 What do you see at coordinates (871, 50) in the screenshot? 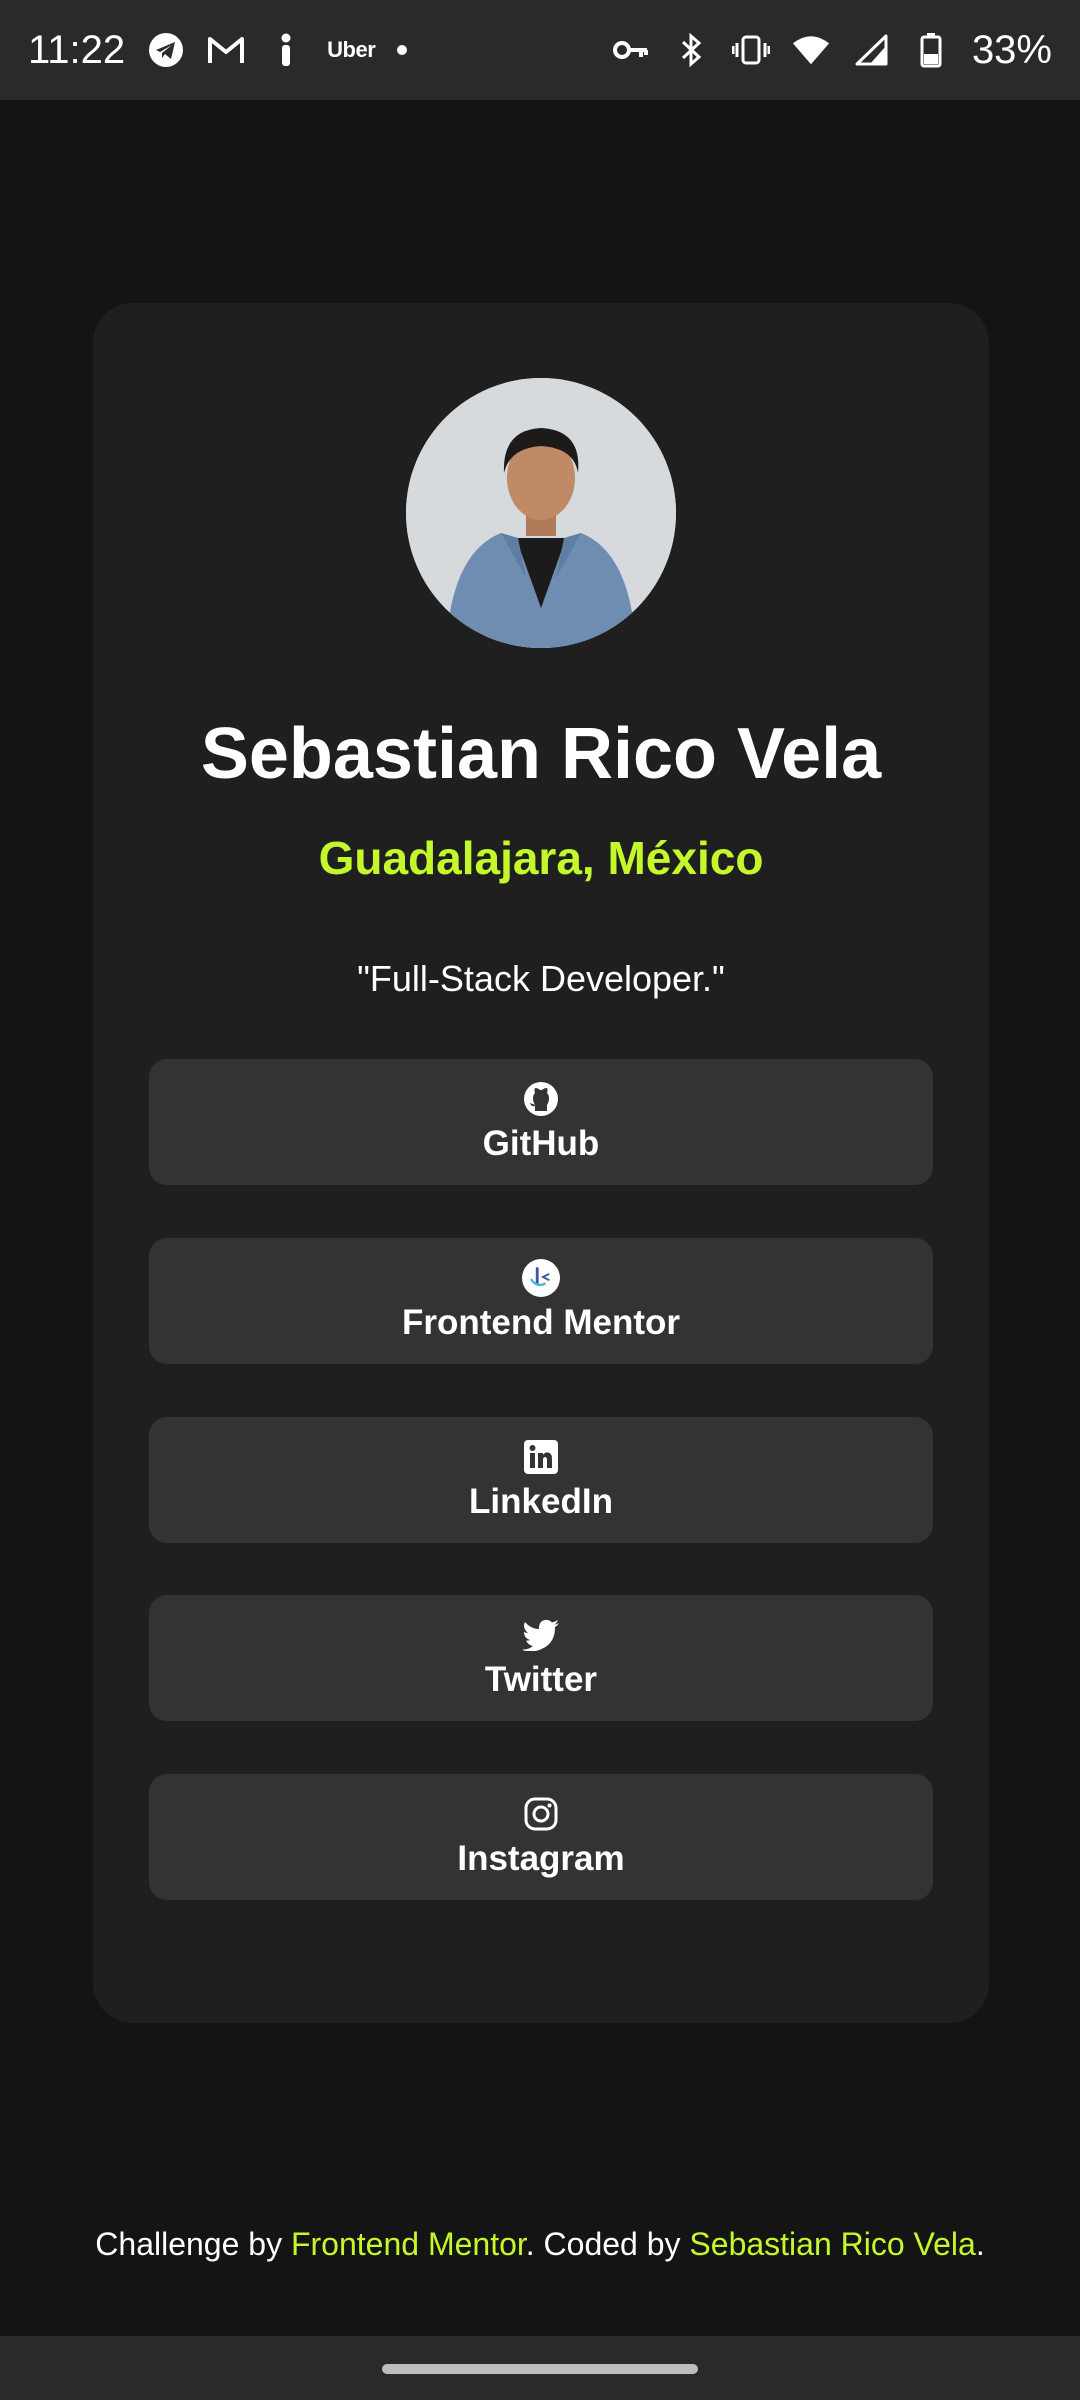
I see `cell-signal-icon` at bounding box center [871, 50].